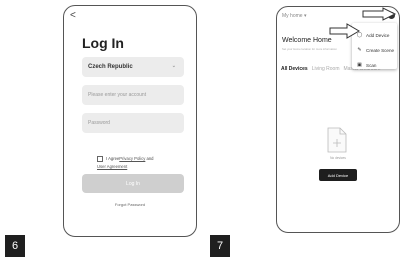  What do you see at coordinates (371, 65) in the screenshot?
I see `menu-scan-label: Scan` at bounding box center [371, 65].